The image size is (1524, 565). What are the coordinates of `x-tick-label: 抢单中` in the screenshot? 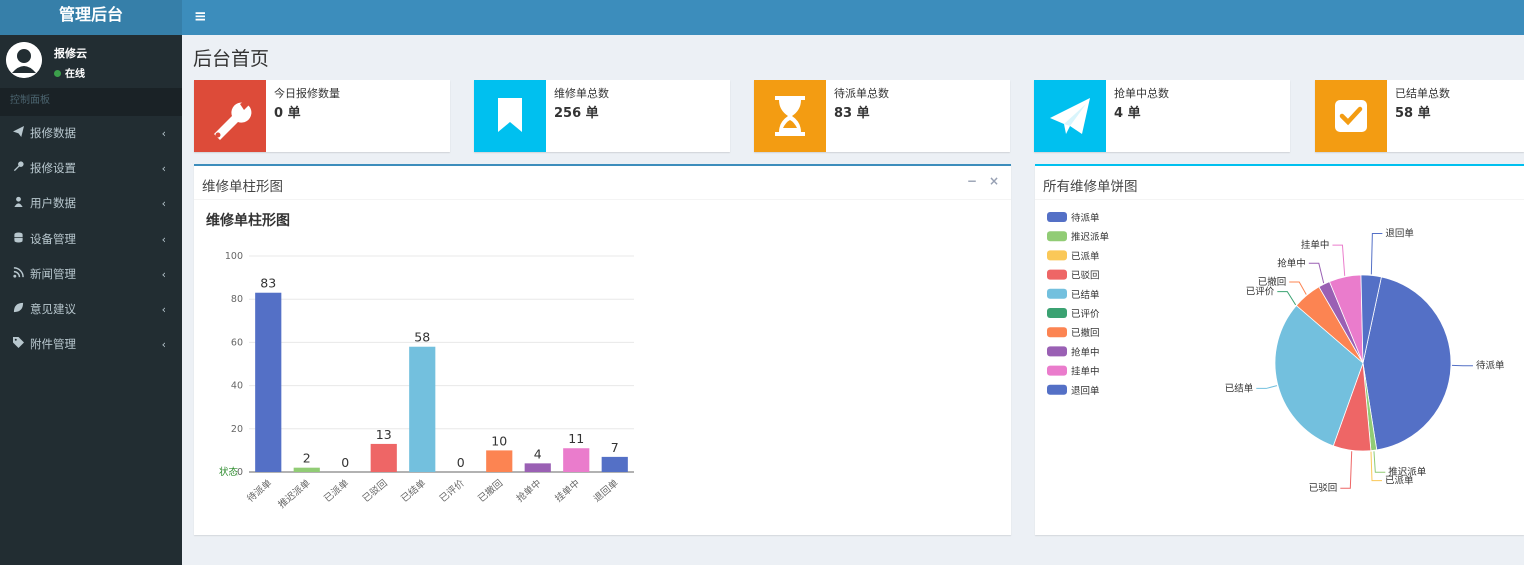 It's located at (529, 491).